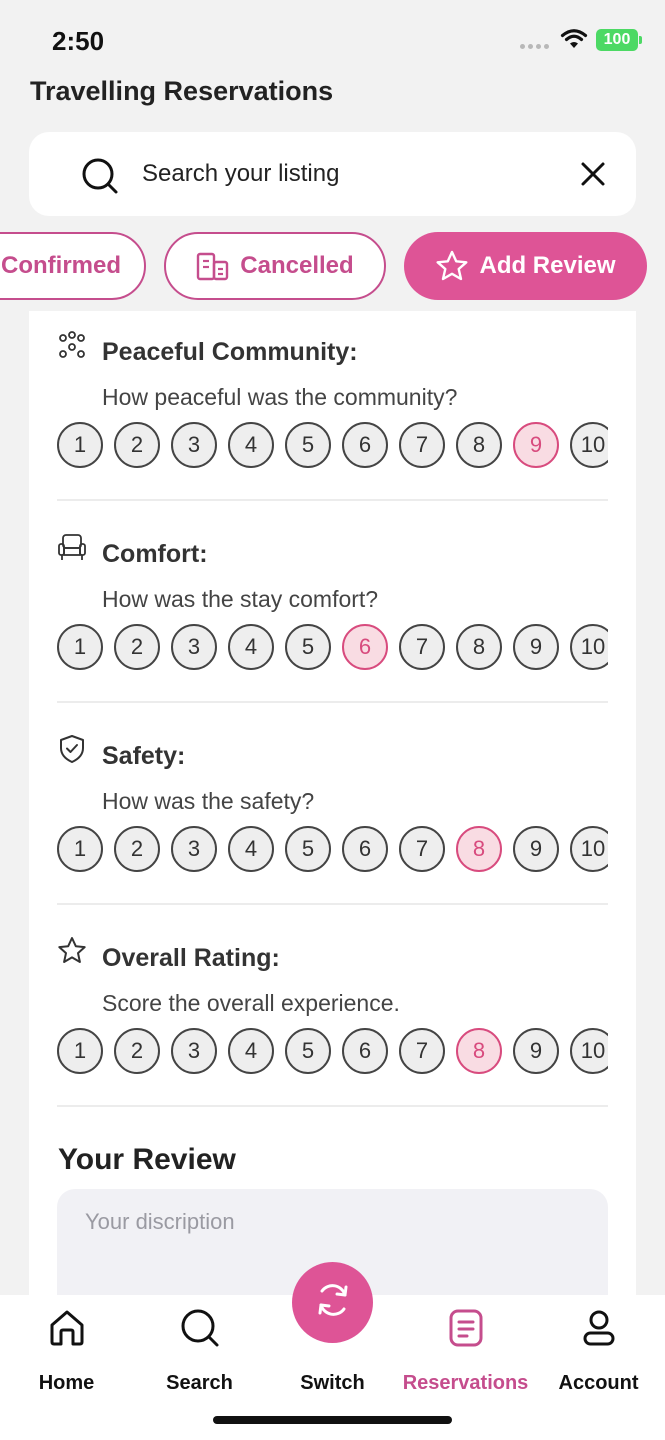 This screenshot has height=1440, width=665. Describe the element at coordinates (332, 40) in the screenshot. I see `status-bar: 2:50 100` at that location.